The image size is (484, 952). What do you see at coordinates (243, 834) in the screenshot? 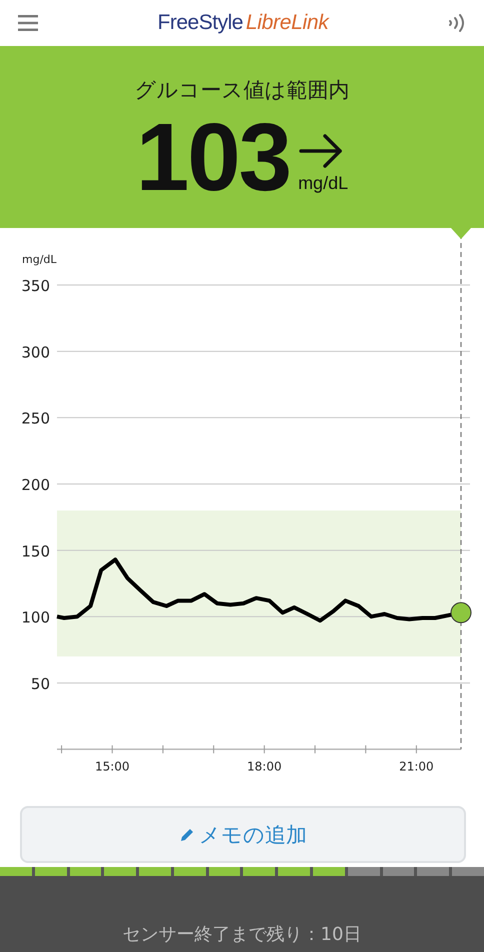
I see `add-memo-button: メモの追加` at bounding box center [243, 834].